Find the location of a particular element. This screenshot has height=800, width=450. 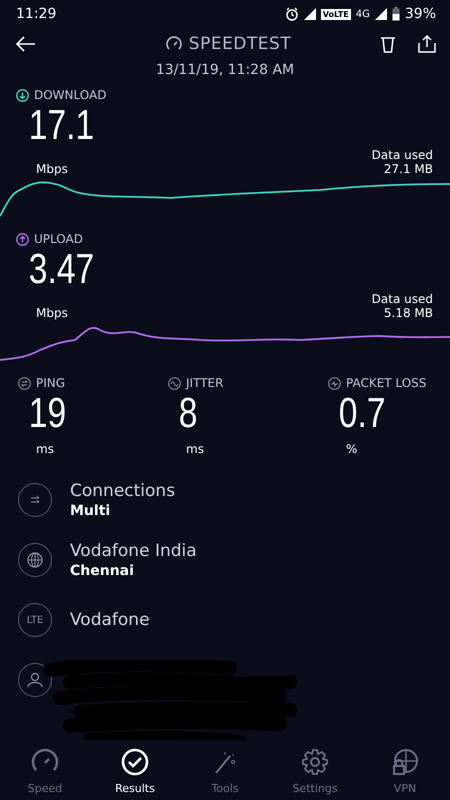

detail-title: Vodafone is located at coordinates (110, 620).